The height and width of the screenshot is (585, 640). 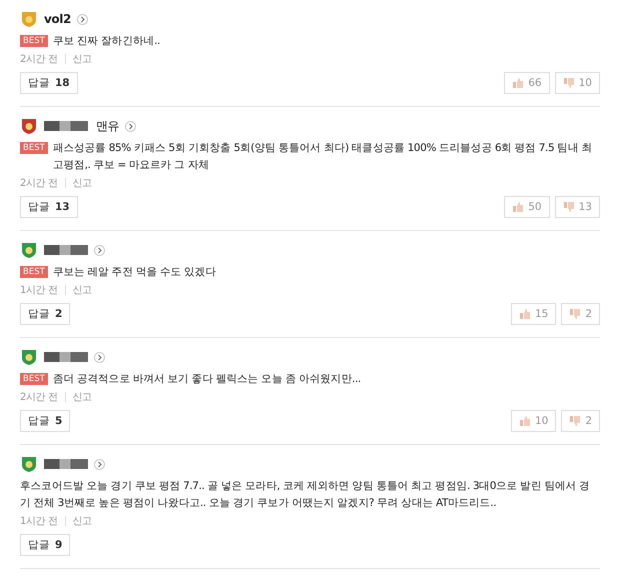 I want to click on dislike-button: 13, so click(x=577, y=207).